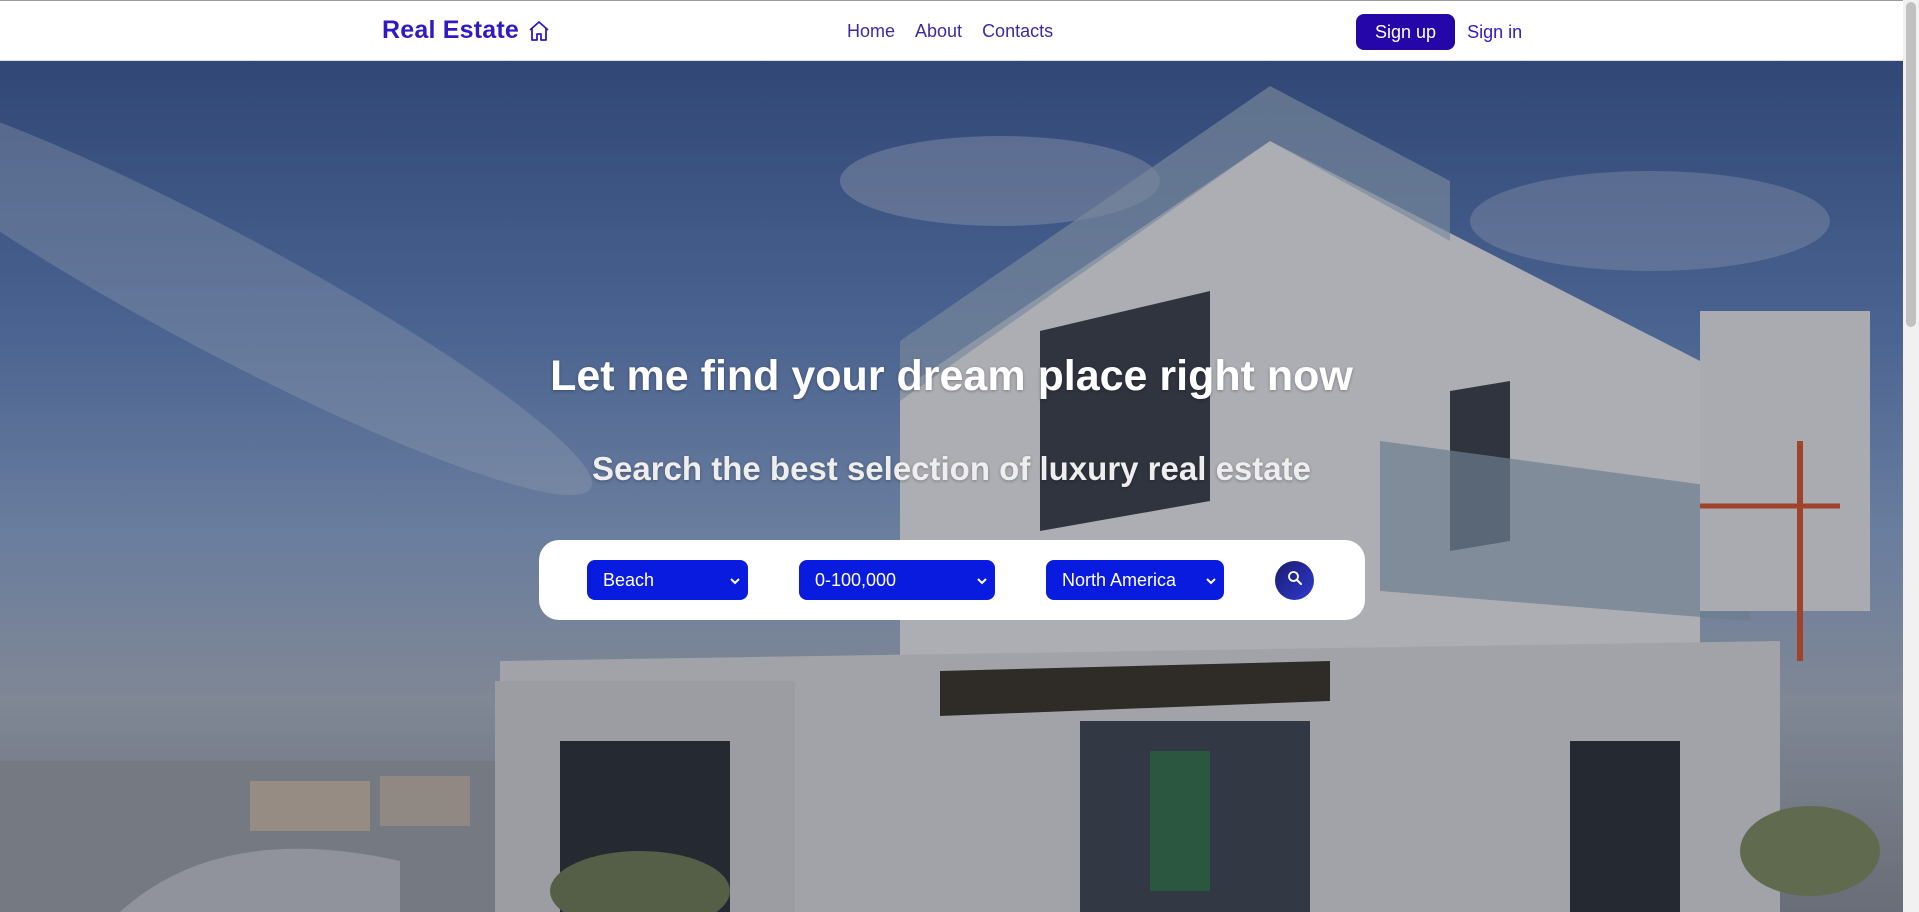 The height and width of the screenshot is (912, 1919). Describe the element at coordinates (1017, 31) in the screenshot. I see `nav-link-contacts: Contacts` at that location.